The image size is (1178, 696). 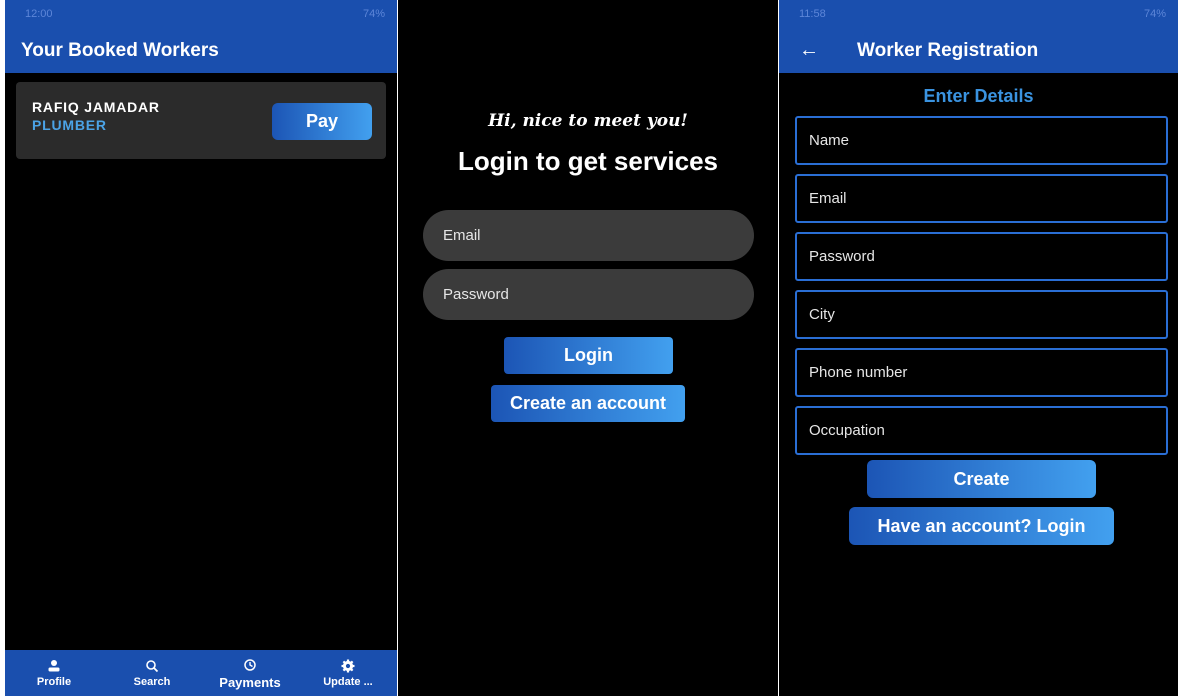 What do you see at coordinates (348, 666) in the screenshot?
I see `gear-icon` at bounding box center [348, 666].